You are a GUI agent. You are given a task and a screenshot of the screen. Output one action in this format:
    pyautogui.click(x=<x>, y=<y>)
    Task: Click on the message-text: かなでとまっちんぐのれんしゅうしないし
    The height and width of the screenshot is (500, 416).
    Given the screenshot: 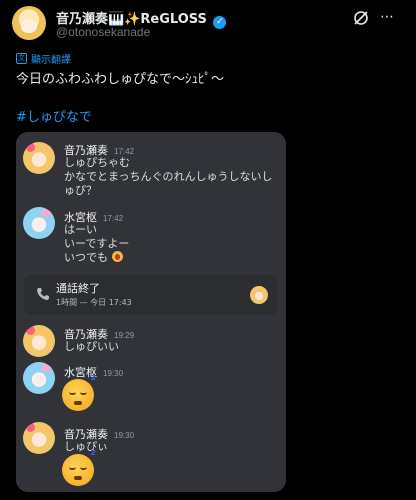 What is the action you would take?
    pyautogui.click(x=168, y=176)
    